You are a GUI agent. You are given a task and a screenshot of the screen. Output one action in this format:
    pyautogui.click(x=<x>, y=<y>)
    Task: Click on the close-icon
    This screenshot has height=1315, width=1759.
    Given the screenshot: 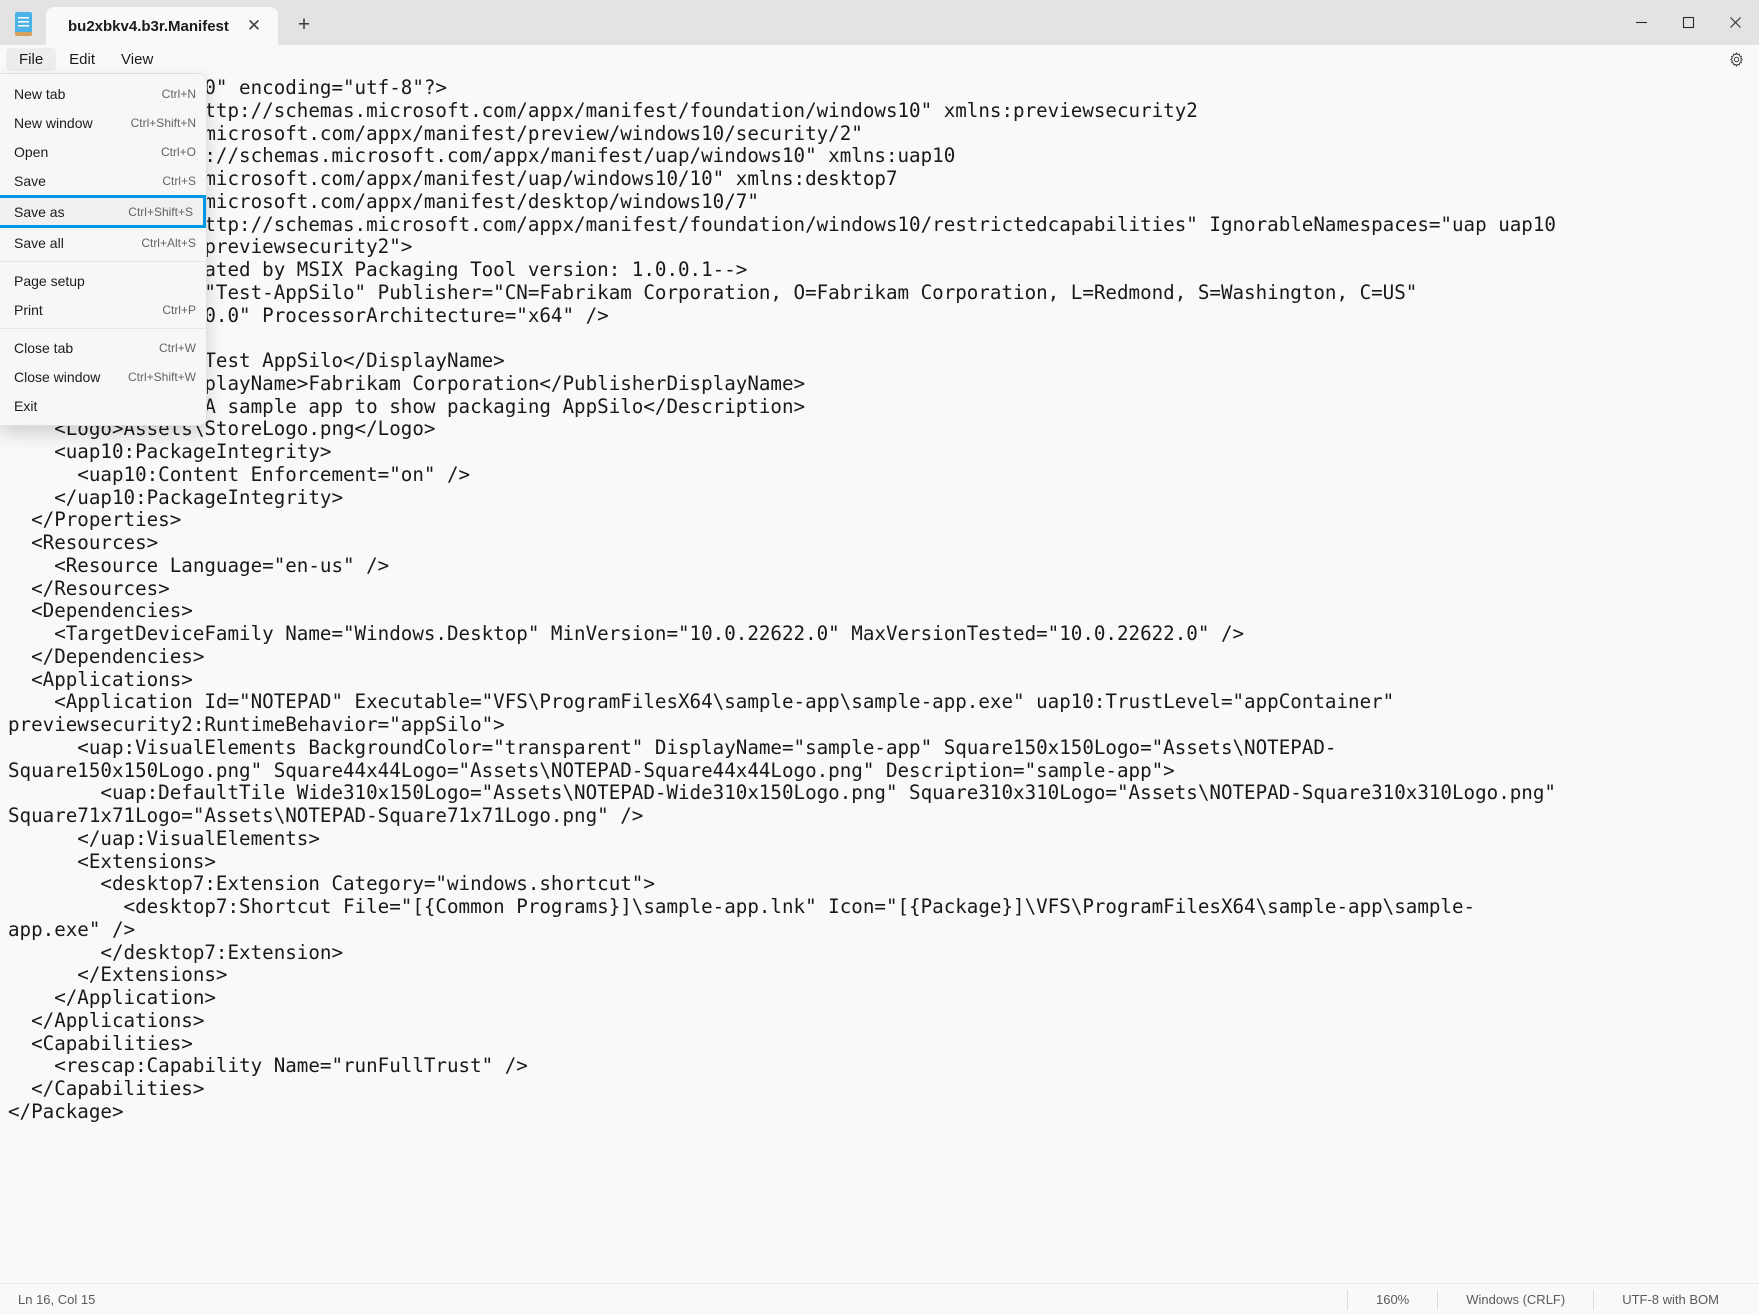 What is the action you would take?
    pyautogui.click(x=1735, y=22)
    